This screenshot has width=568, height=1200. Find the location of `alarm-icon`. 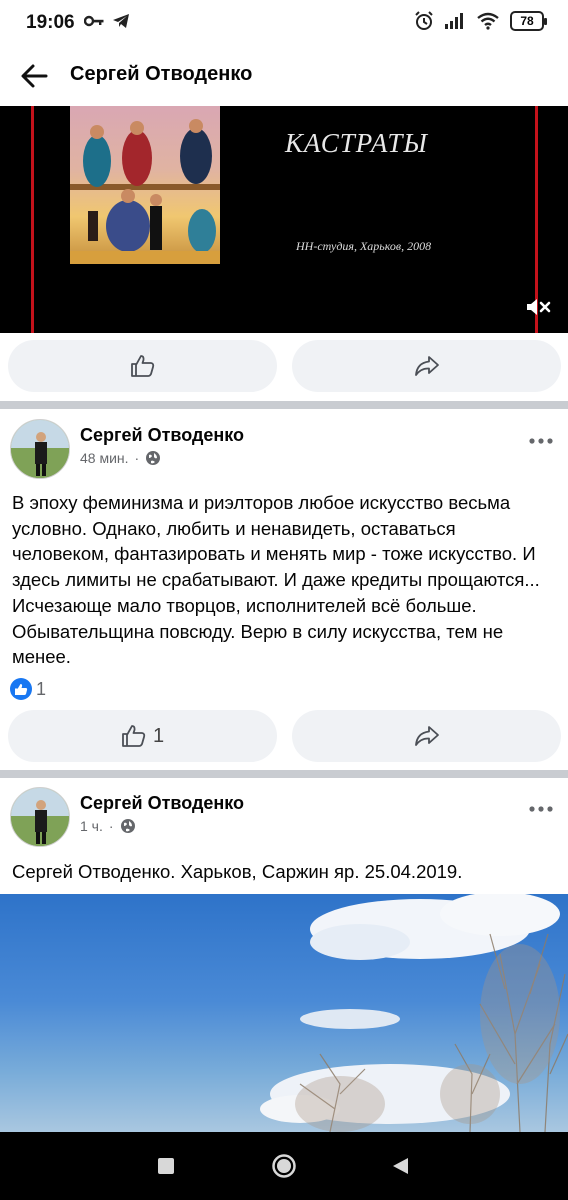

alarm-icon is located at coordinates (424, 20).